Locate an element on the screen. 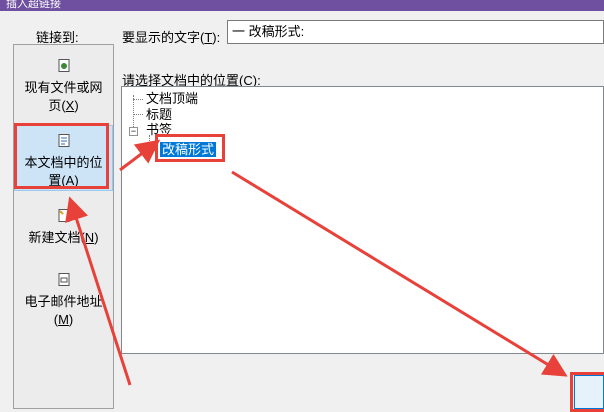 Image resolution: width=604 pixels, height=412 pixels. arrow-to-bookmark-icon is located at coordinates (140, 155).